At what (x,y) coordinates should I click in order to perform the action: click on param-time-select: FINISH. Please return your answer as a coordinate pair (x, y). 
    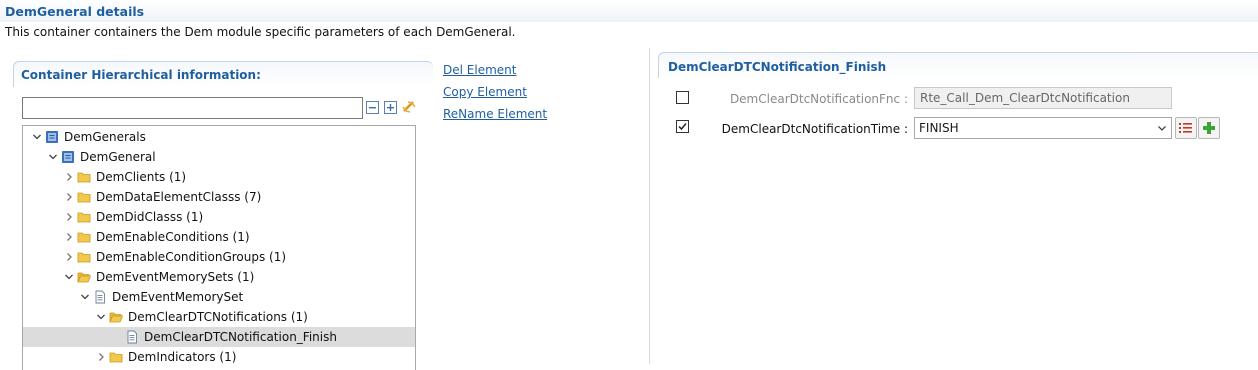
    Looking at the image, I should click on (1043, 128).